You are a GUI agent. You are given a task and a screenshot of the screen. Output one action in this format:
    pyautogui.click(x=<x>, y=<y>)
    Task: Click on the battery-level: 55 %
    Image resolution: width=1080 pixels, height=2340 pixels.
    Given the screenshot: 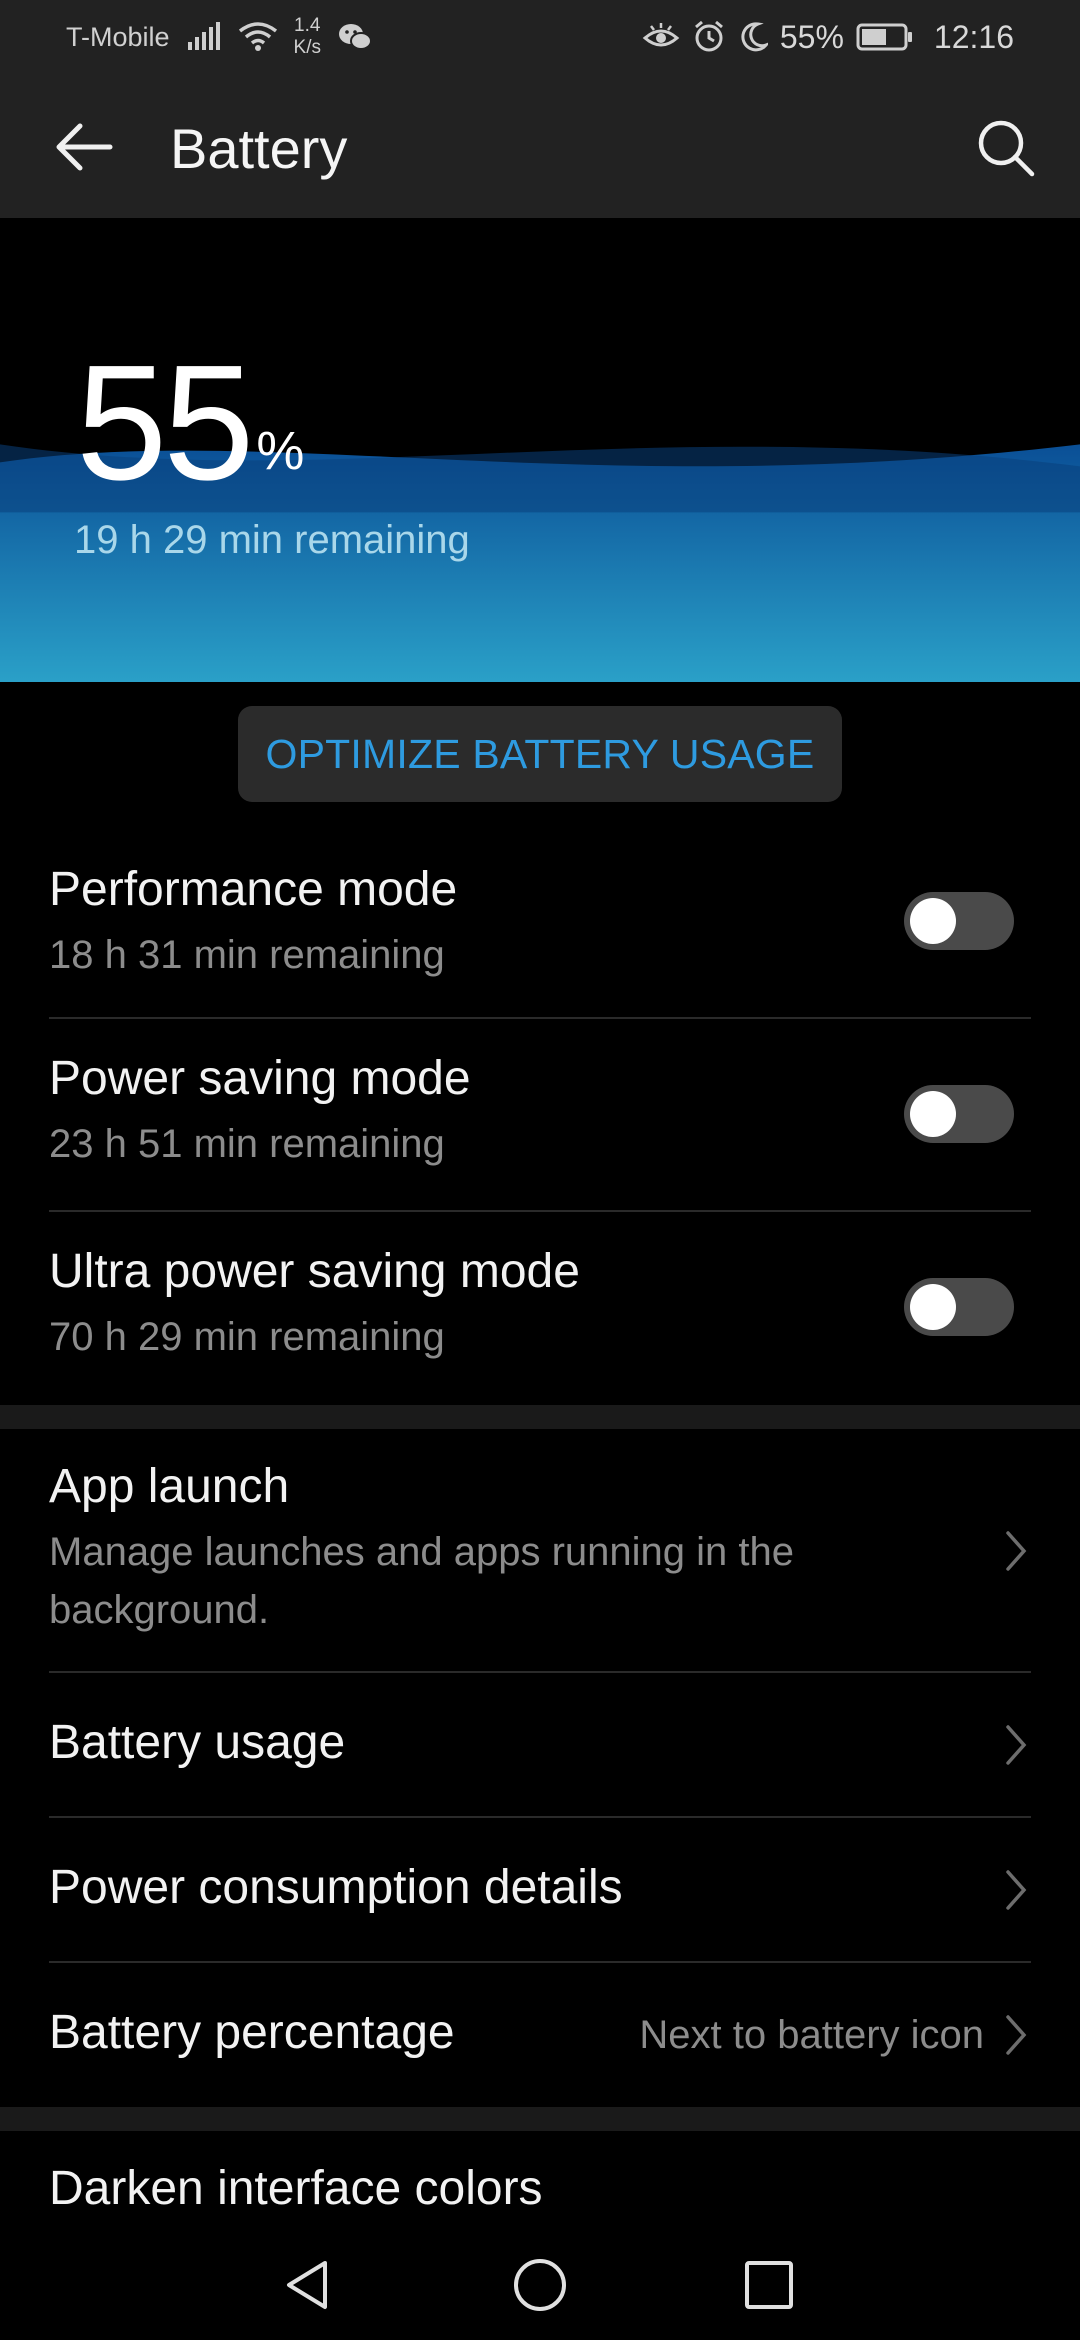 What is the action you would take?
    pyautogui.click(x=190, y=423)
    